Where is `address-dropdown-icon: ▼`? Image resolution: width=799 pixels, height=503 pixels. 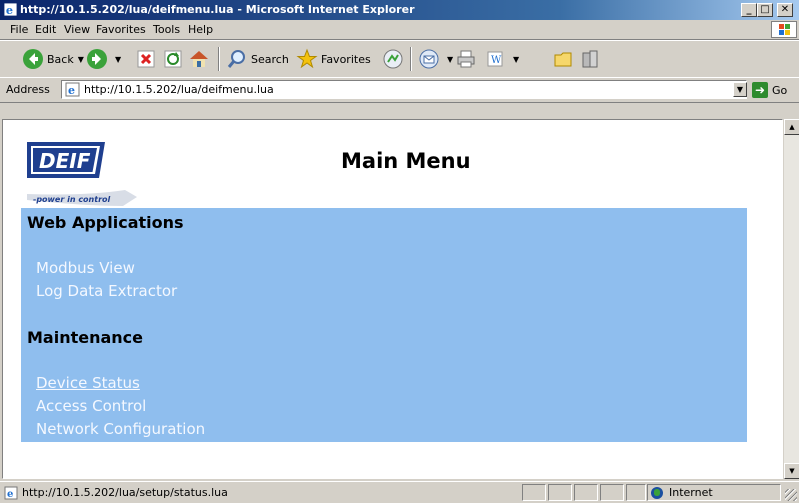
address-dropdown-icon: ▼ is located at coordinates (740, 89).